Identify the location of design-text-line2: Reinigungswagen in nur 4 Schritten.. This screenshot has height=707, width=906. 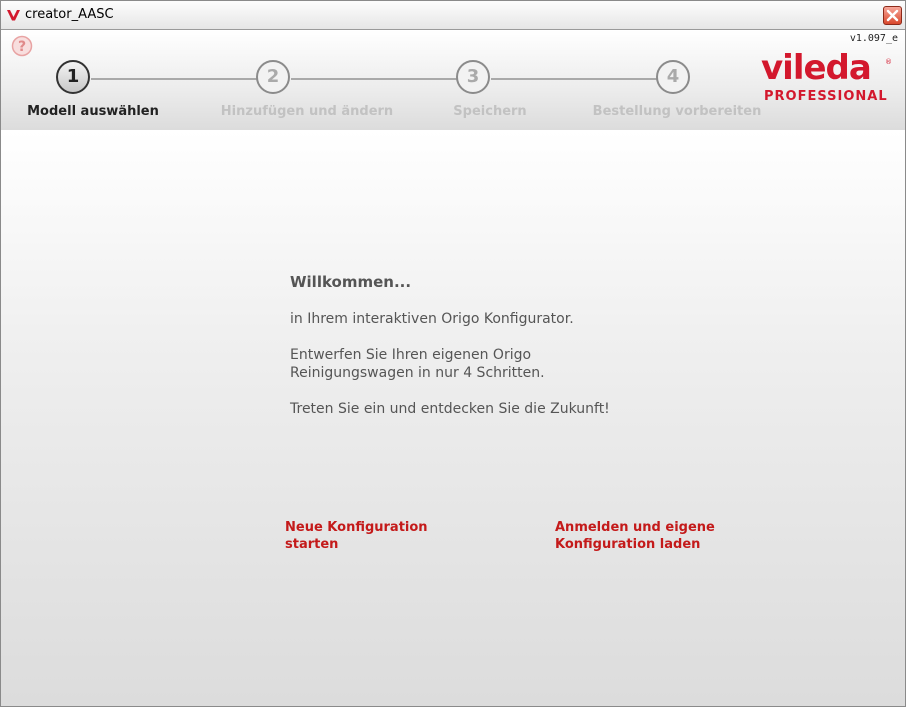
(417, 373).